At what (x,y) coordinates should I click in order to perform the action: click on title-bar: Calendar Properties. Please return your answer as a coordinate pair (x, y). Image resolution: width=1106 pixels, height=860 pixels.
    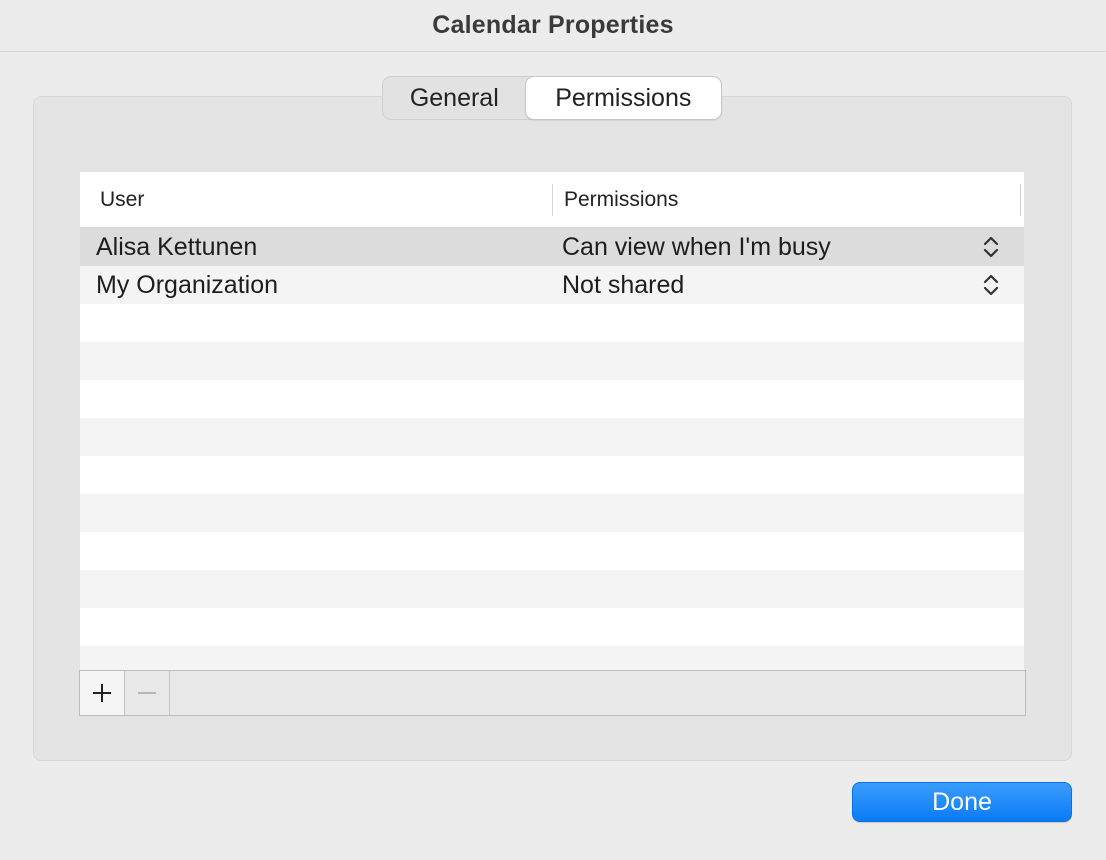
    Looking at the image, I should click on (553, 26).